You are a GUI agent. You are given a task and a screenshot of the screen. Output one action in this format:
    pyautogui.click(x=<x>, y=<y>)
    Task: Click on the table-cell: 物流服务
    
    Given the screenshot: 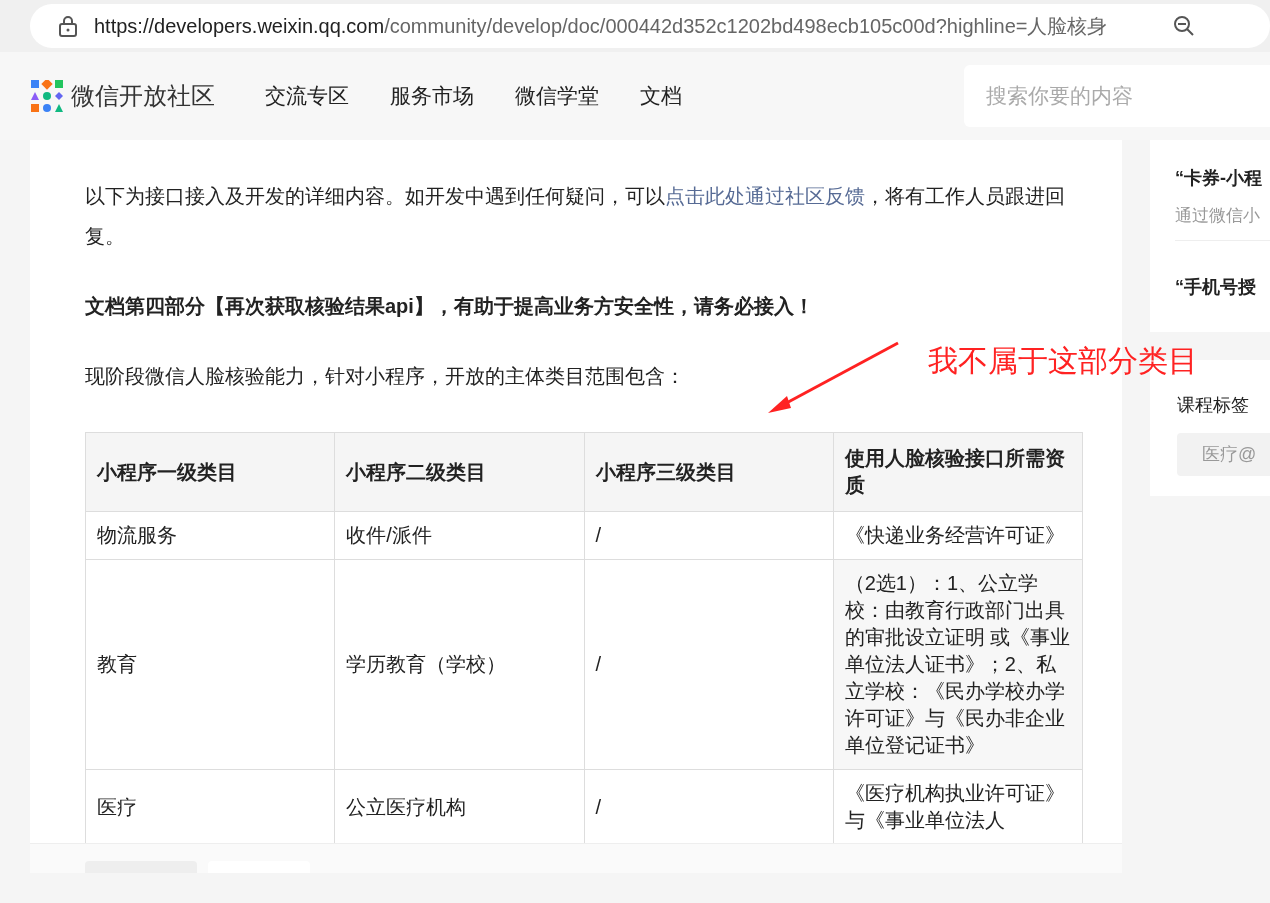 What is the action you would take?
    pyautogui.click(x=210, y=535)
    